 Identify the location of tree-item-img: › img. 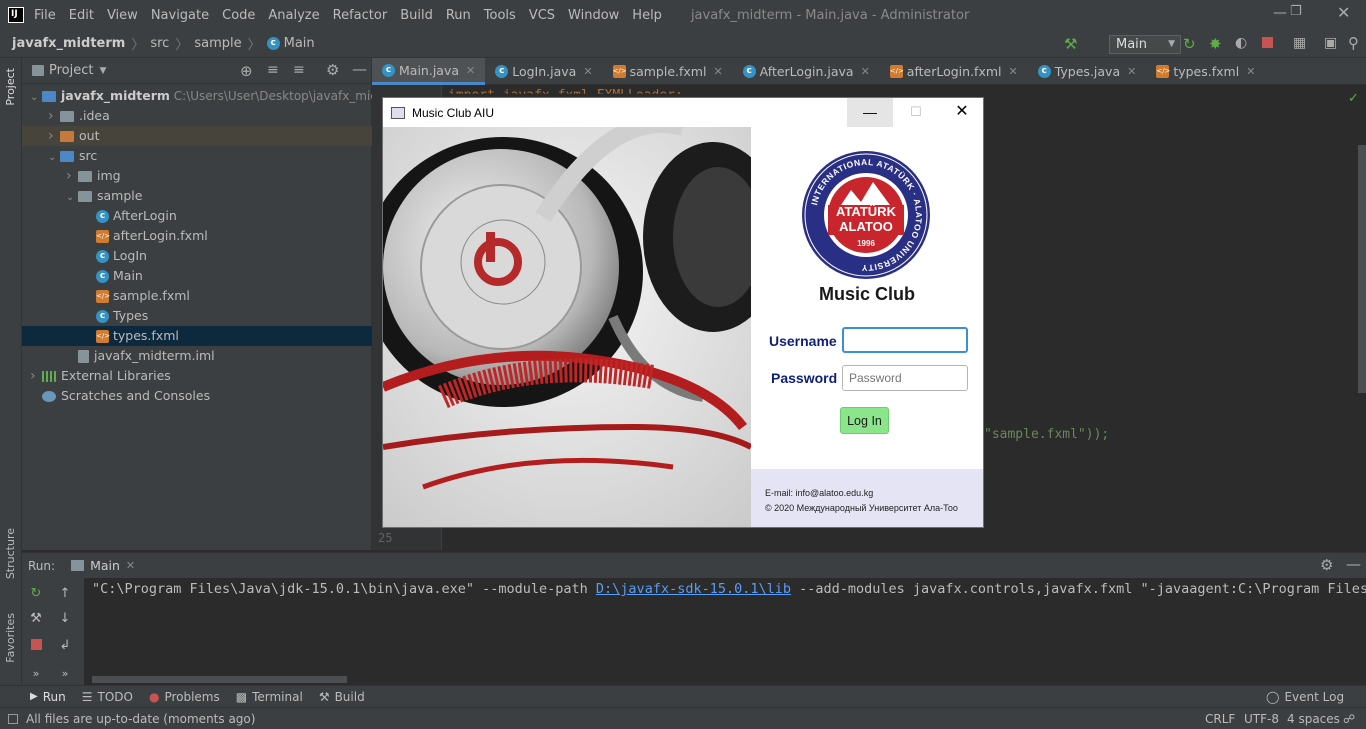
(197, 176).